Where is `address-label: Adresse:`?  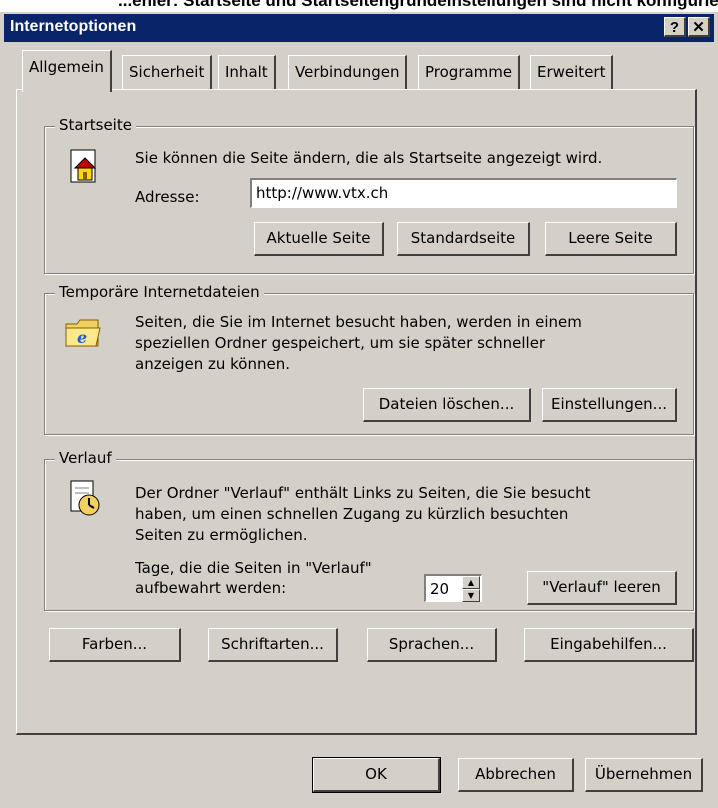
address-label: Adresse: is located at coordinates (167, 197).